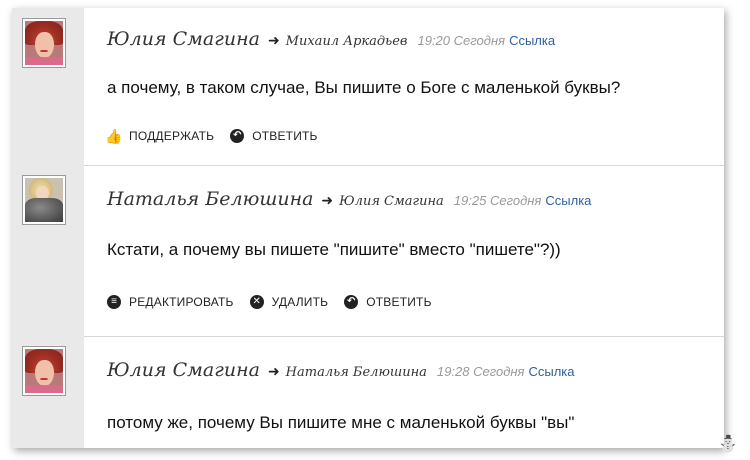 Image resolution: width=750 pixels, height=460 pixels. I want to click on delete-button: ✕ УДАЛИТЬ, so click(289, 302).